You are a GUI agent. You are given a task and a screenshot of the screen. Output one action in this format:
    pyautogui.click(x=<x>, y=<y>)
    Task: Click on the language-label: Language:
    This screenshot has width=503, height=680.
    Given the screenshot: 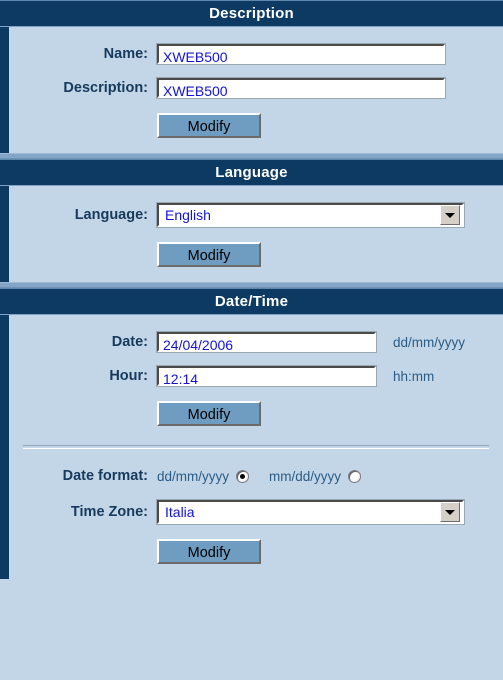 What is the action you would take?
    pyautogui.click(x=111, y=215)
    